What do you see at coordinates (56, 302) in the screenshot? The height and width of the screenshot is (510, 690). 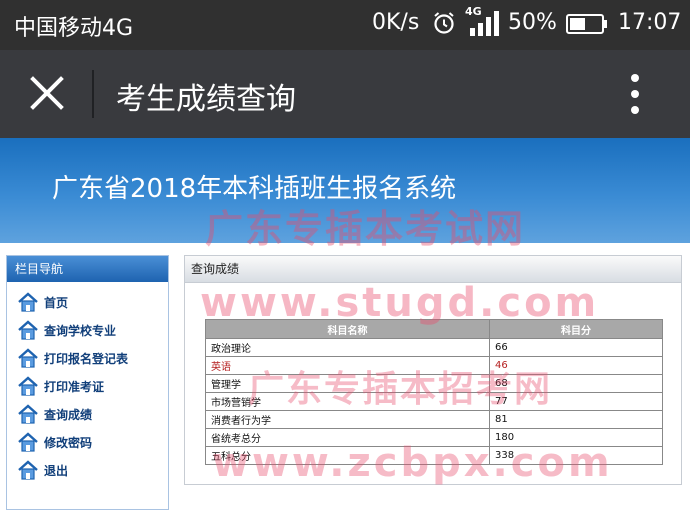 I see `sidebar-item-label: 首页` at bounding box center [56, 302].